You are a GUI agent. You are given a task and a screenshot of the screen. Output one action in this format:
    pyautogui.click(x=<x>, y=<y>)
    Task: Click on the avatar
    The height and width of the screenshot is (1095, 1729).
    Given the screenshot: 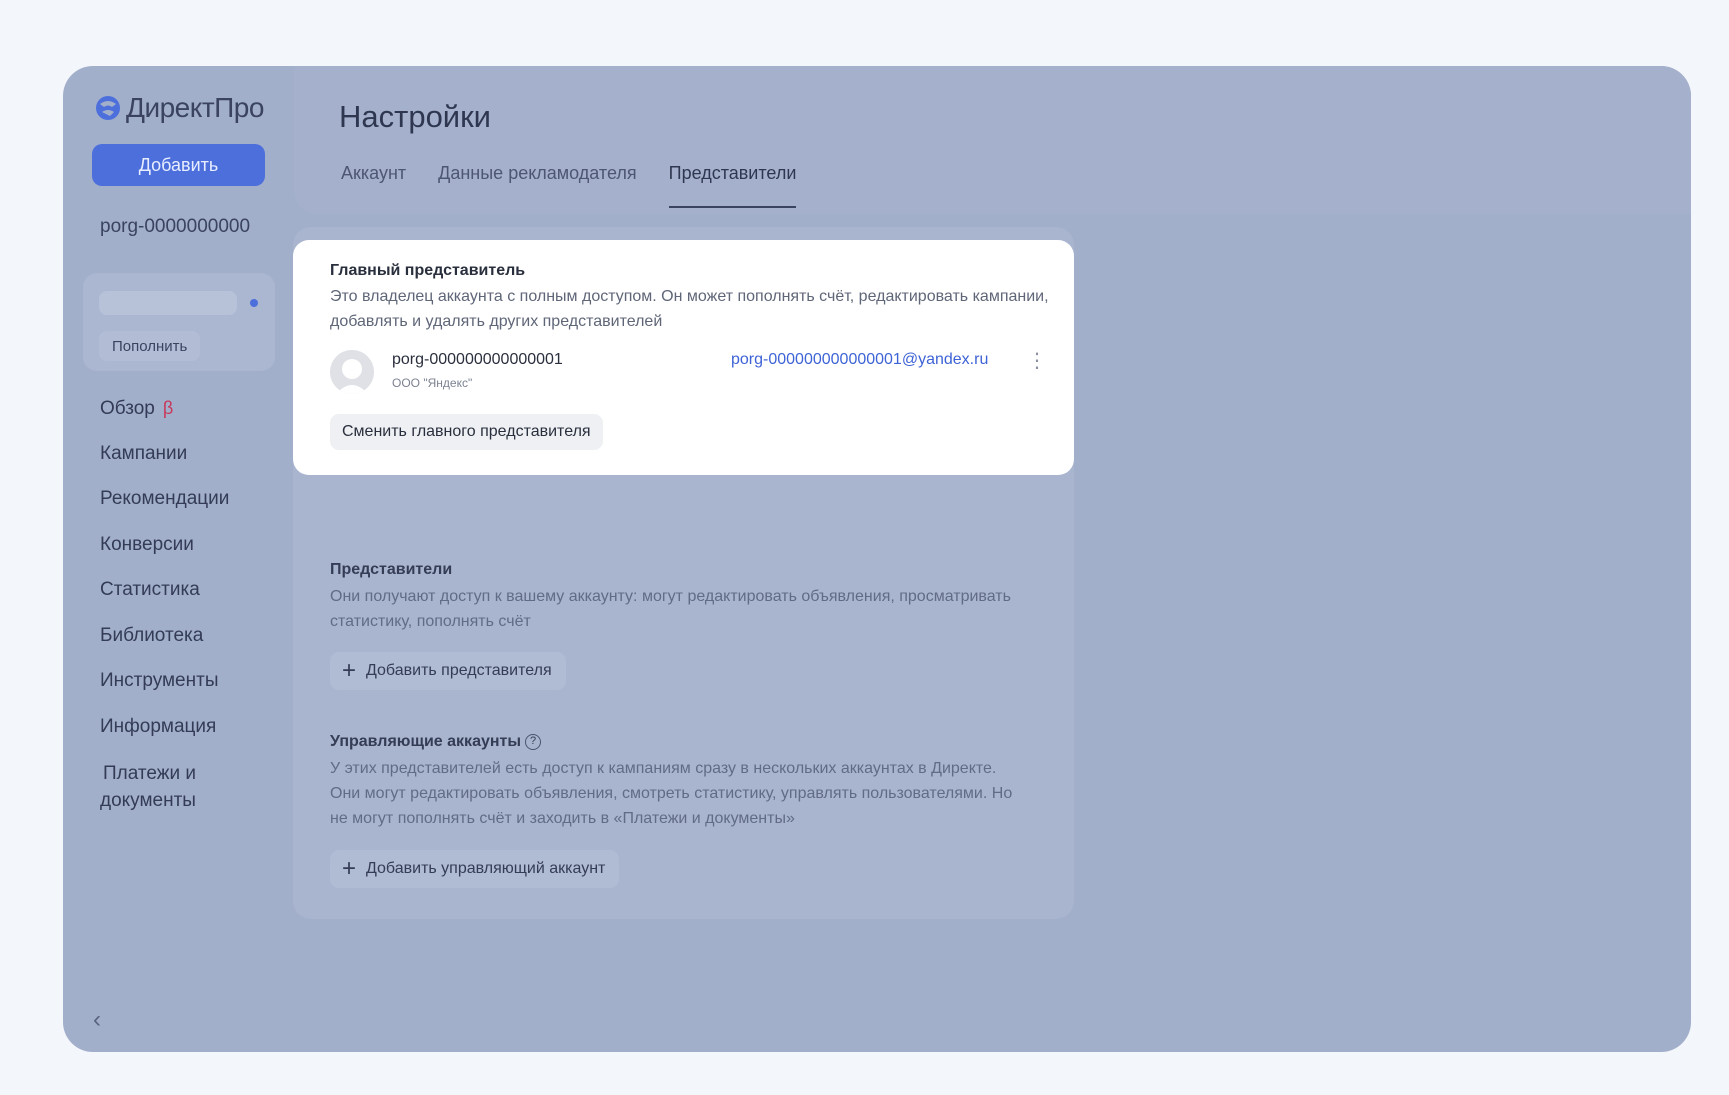 What is the action you would take?
    pyautogui.click(x=352, y=372)
    